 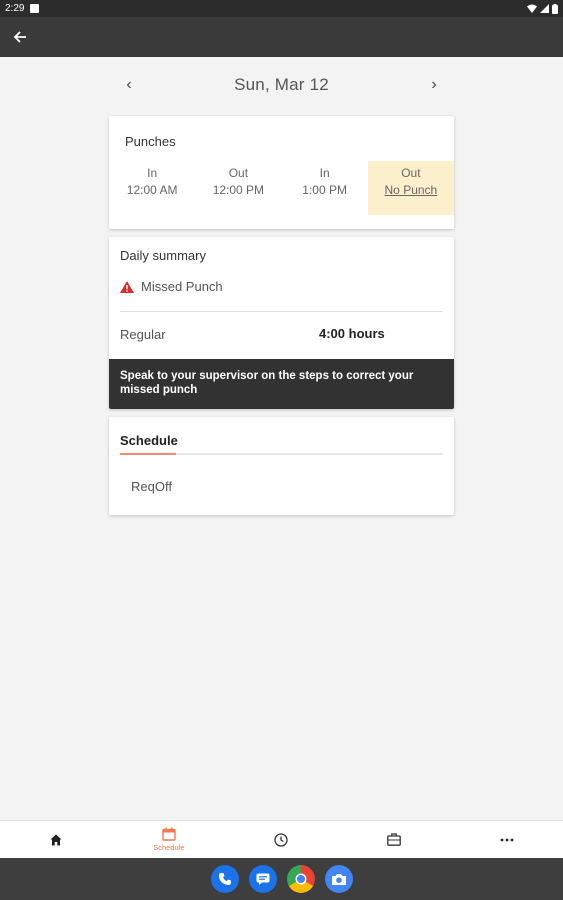 I want to click on camera-app, so click(x=338, y=879).